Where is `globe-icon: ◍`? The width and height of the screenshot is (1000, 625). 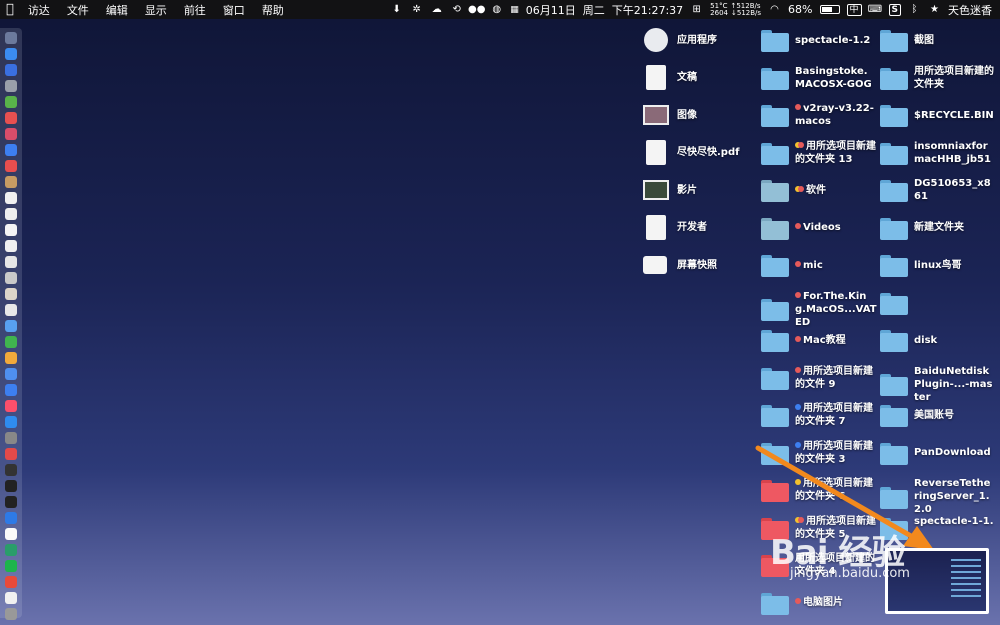 globe-icon: ◍ is located at coordinates (496, 10).